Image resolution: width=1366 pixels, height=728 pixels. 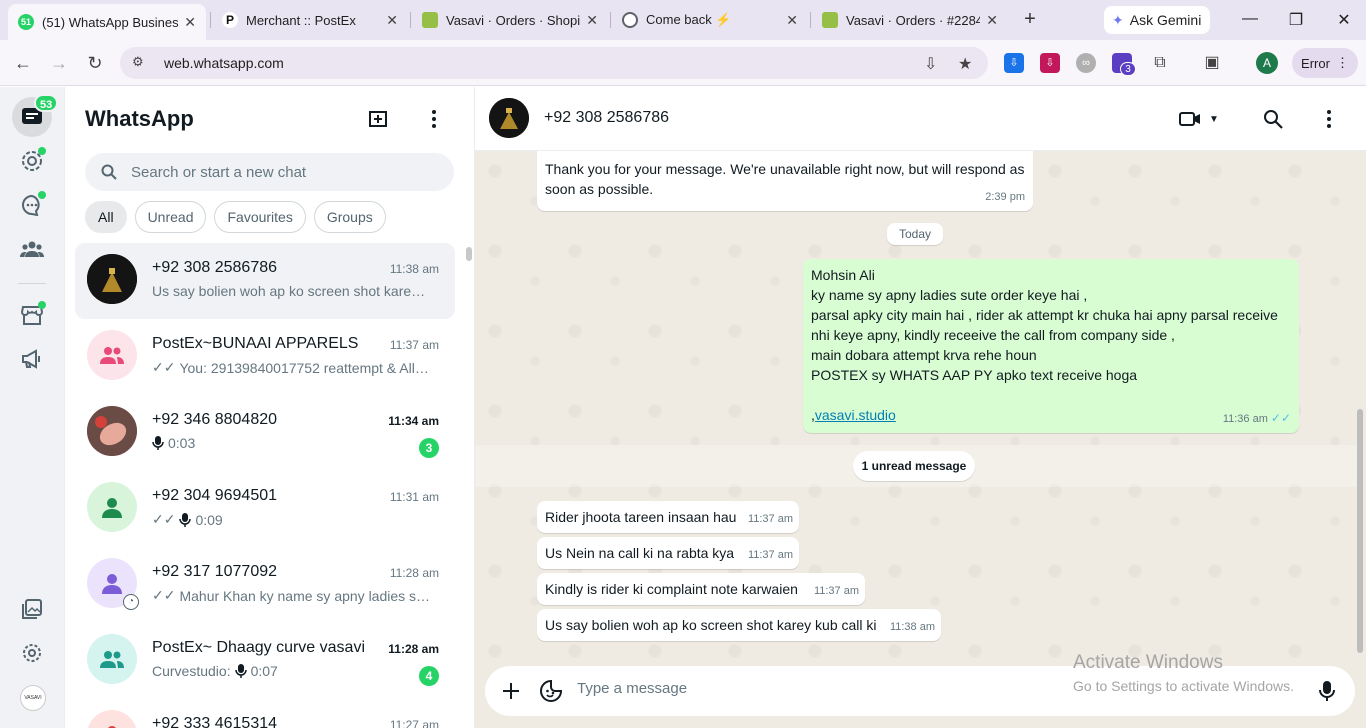 What do you see at coordinates (265, 433) in the screenshot?
I see `chat-row: +92 346 8804820 11:34 am 0:03 3` at bounding box center [265, 433].